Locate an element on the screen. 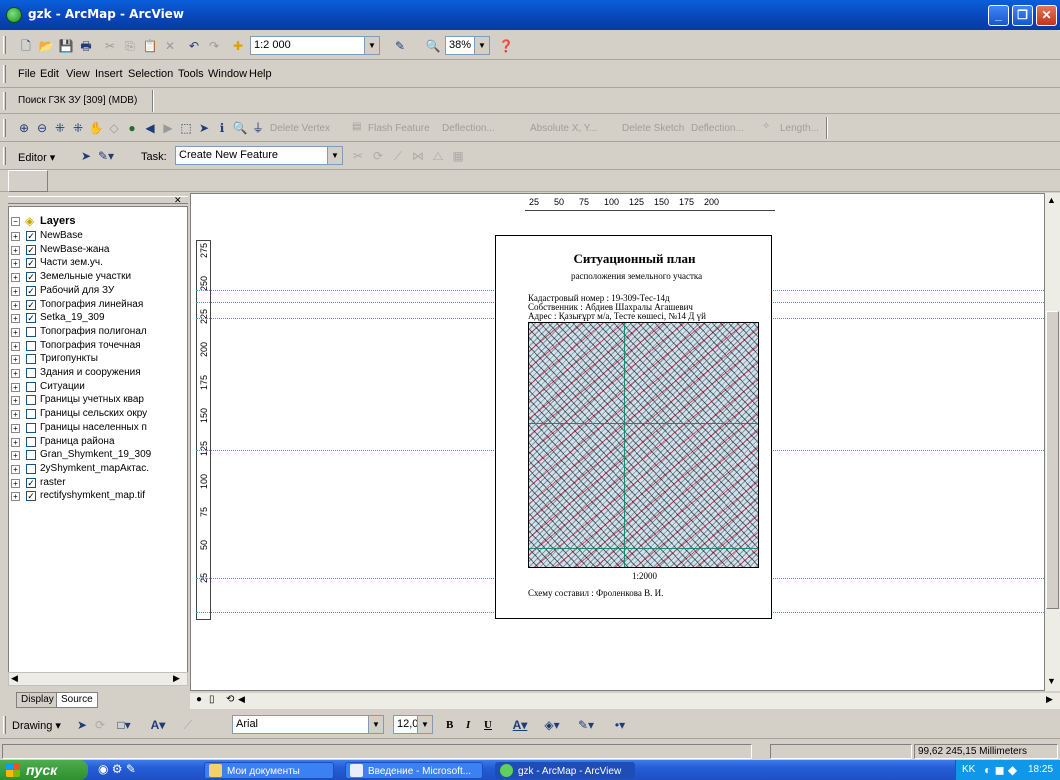 This screenshot has width=1060, height=780. edit-vertices-icon: ⟋ is located at coordinates (398, 156).